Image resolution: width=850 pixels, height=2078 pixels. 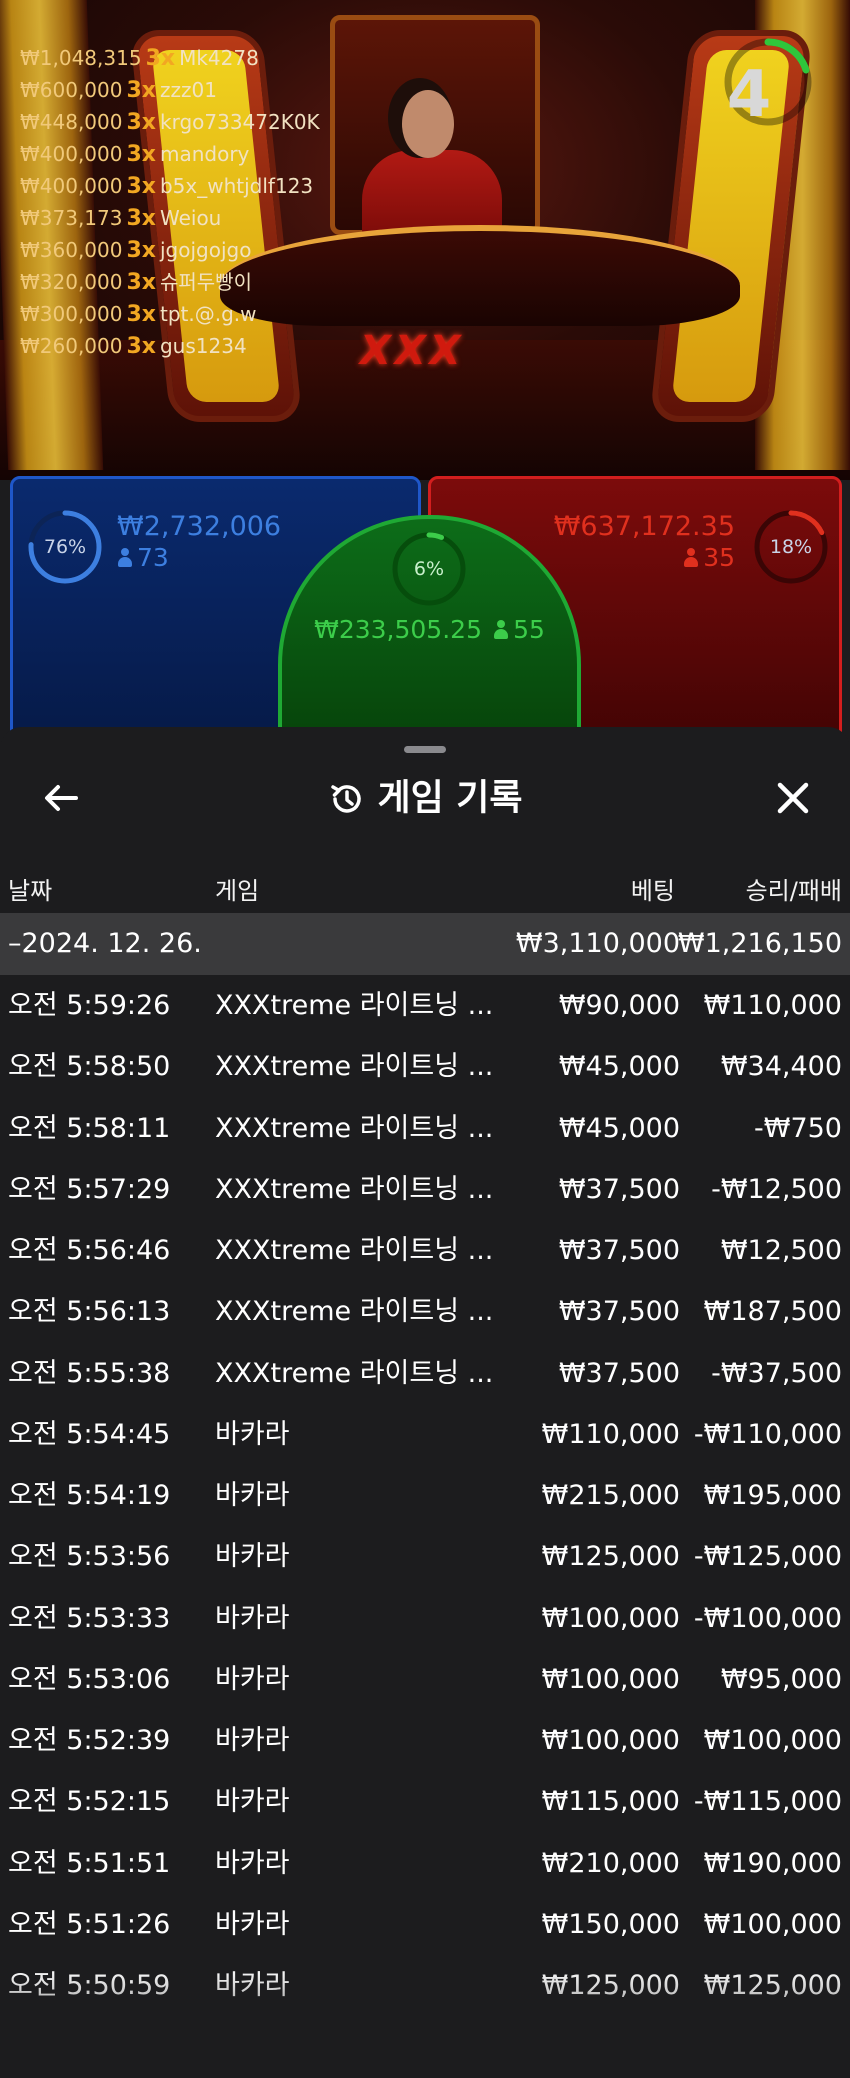 What do you see at coordinates (610, 1495) in the screenshot?
I see `row-bet: ₩215,000` at bounding box center [610, 1495].